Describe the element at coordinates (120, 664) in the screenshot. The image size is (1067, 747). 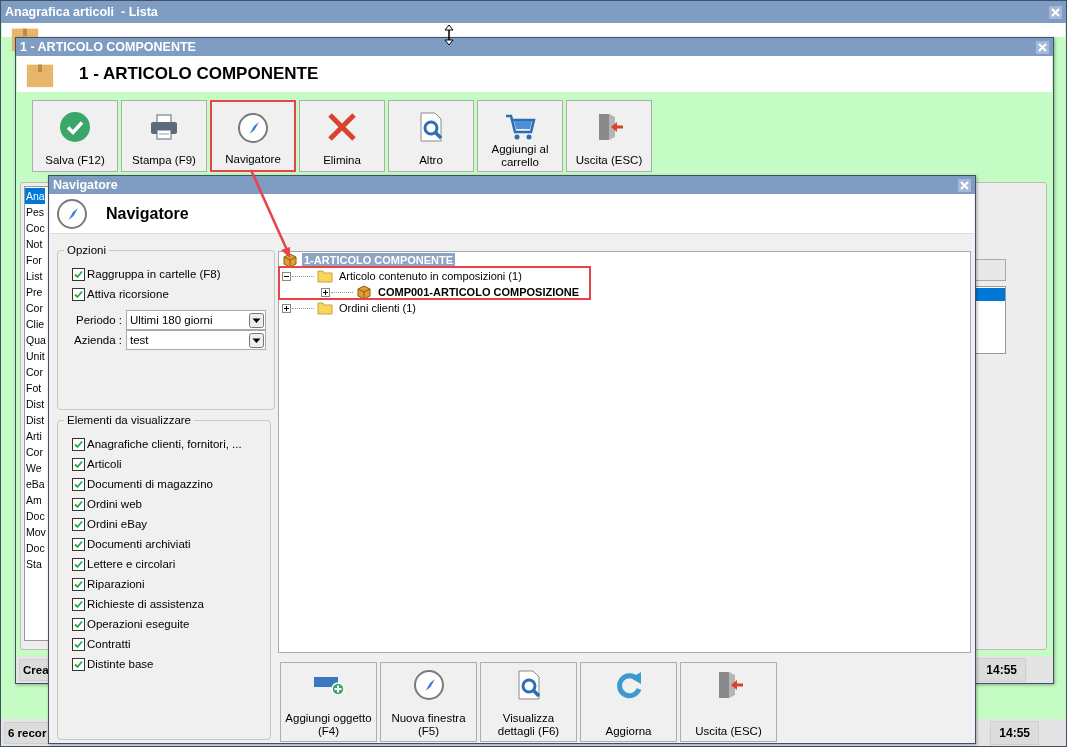
I see `checkbox-label: Distinte base` at that location.